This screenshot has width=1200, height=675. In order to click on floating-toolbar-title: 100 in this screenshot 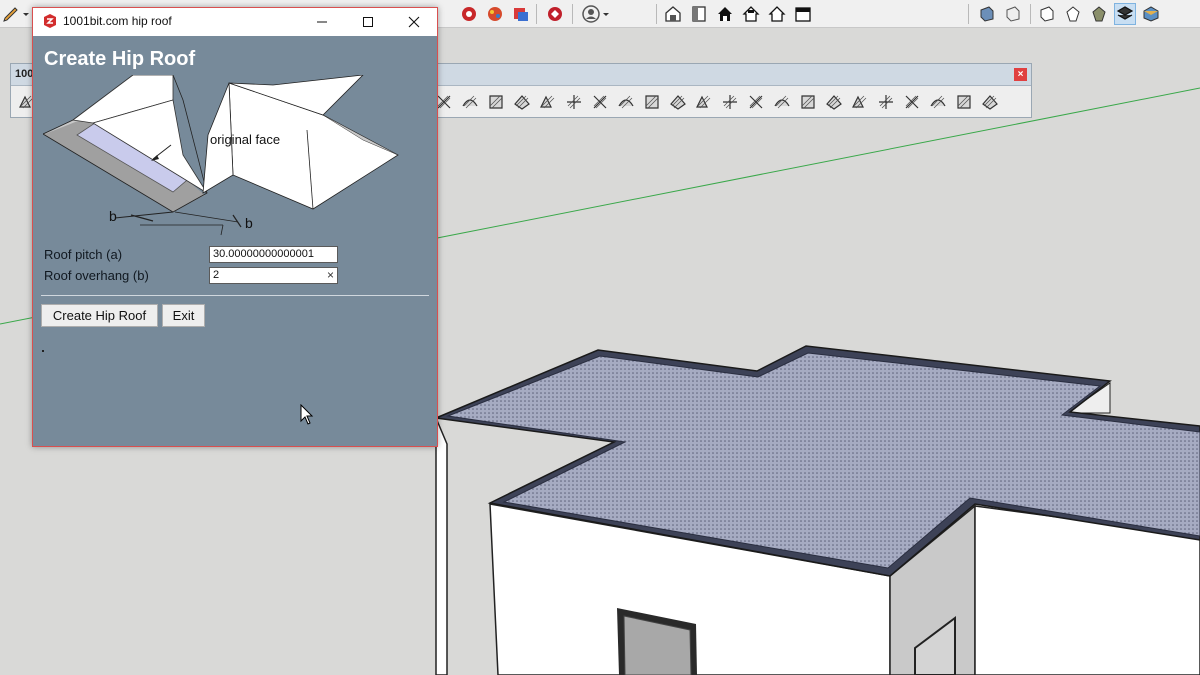, I will do `click(24, 74)`.